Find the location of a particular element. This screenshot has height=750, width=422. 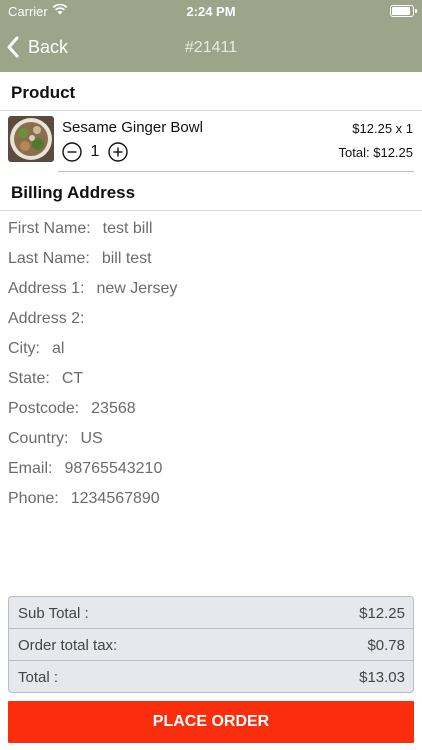

summary-value: $0.78 is located at coordinates (386, 645).